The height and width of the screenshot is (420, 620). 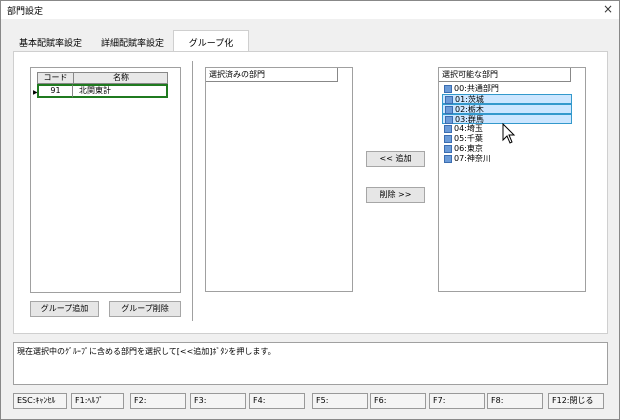 What do you see at coordinates (468, 138) in the screenshot?
I see `list-item-label: 05:千葉` at bounding box center [468, 138].